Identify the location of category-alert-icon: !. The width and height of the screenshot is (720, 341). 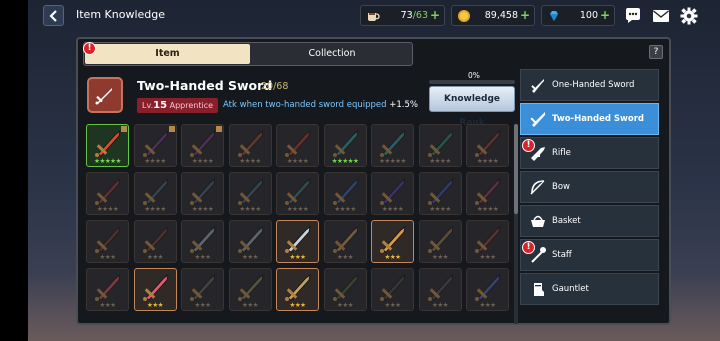
(528, 145).